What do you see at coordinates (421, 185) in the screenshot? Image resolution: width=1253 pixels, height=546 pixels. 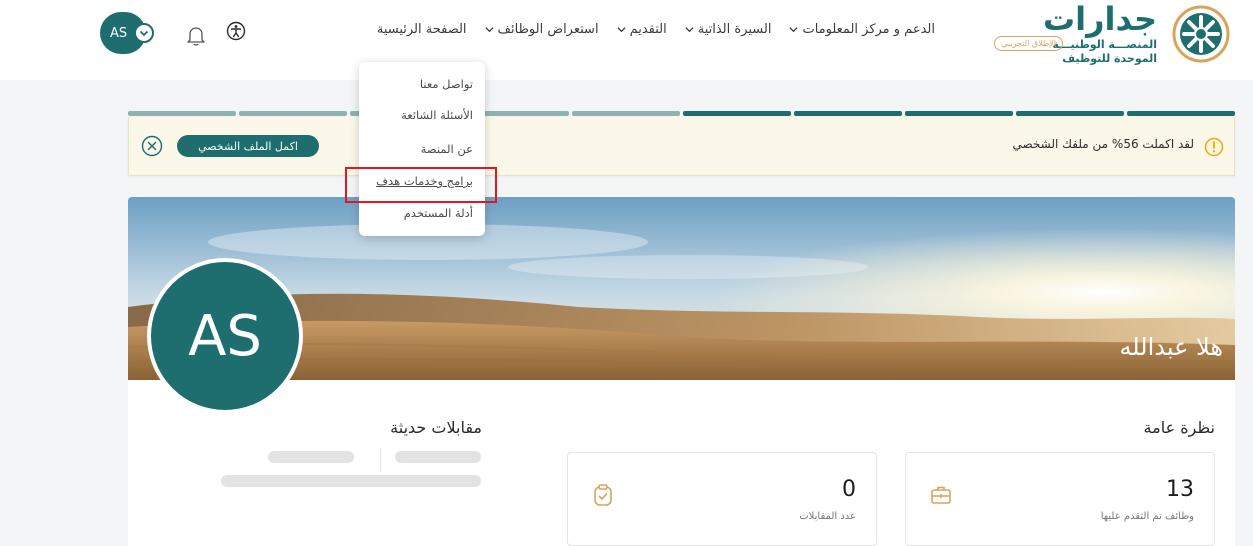 I see `highlight-annotation-box` at bounding box center [421, 185].